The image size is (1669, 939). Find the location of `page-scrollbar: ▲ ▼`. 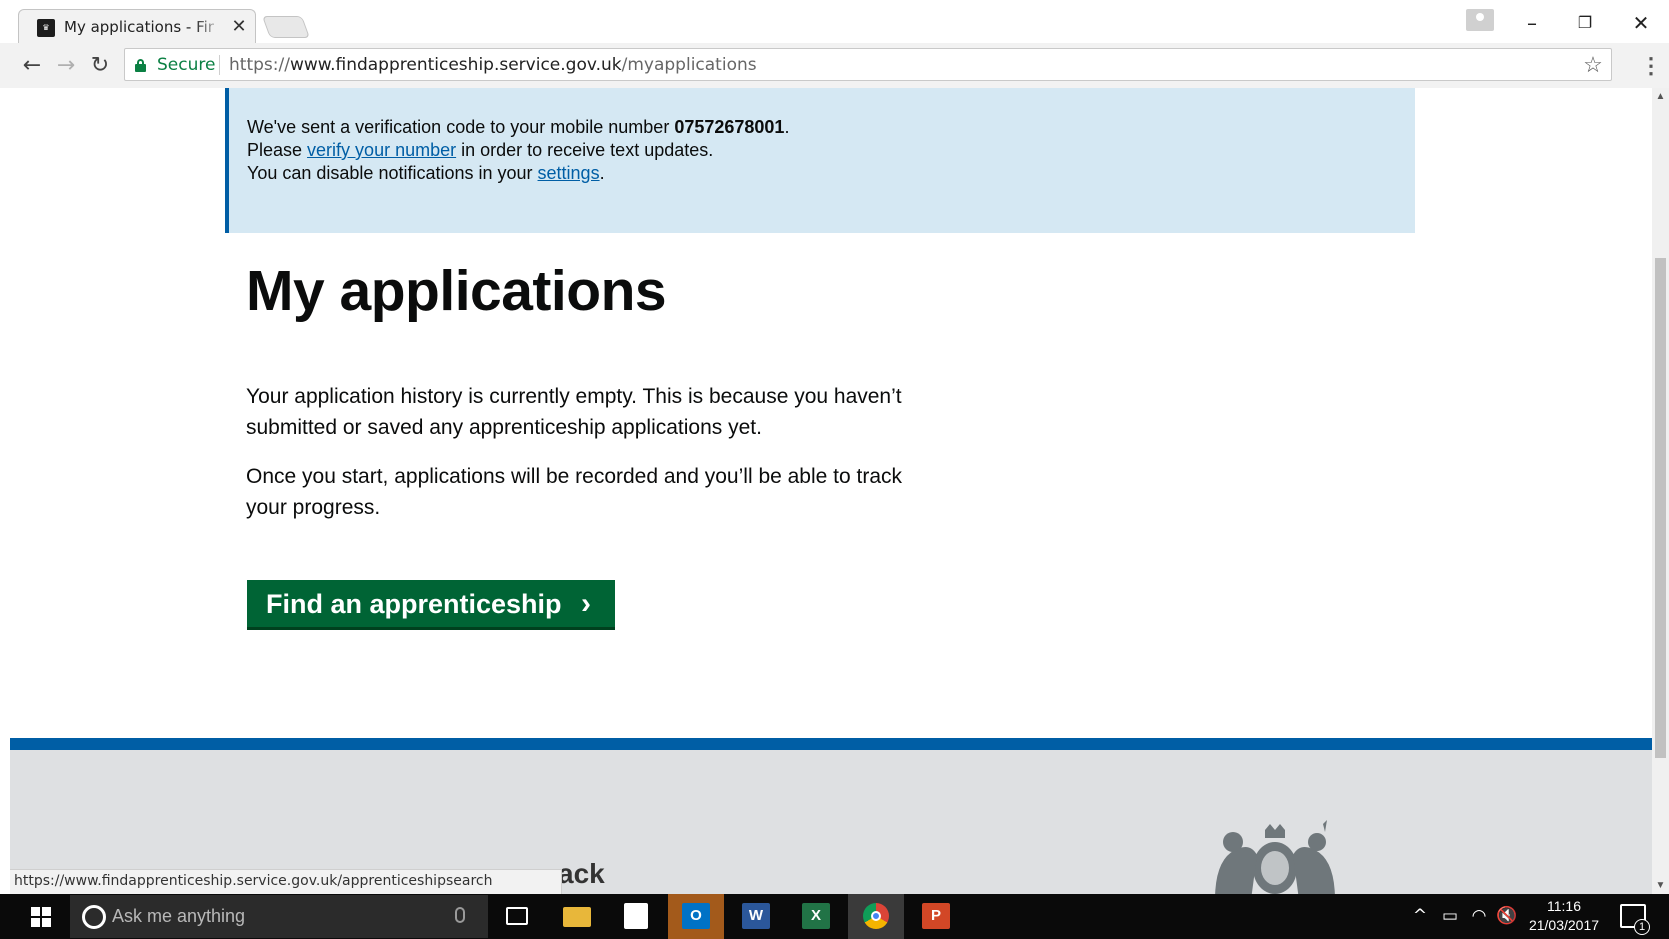

page-scrollbar: ▲ ▼ is located at coordinates (1660, 491).